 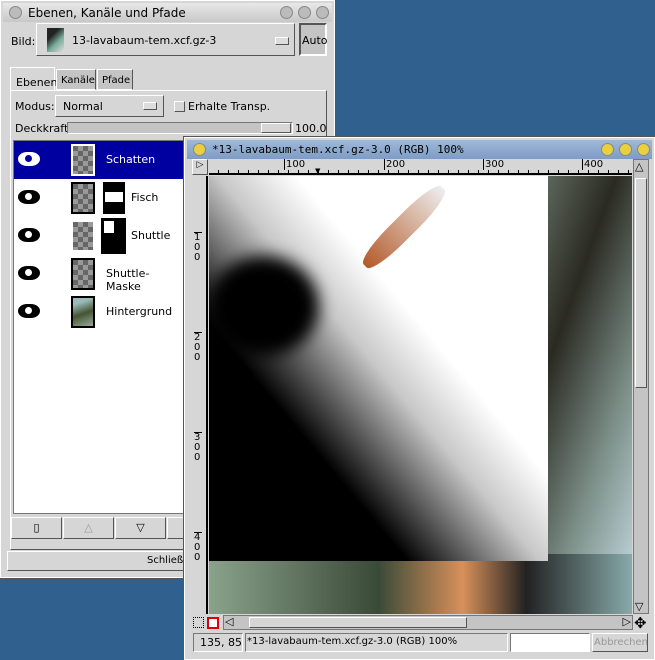 I want to click on lower-layer-button: ▽, so click(x=140, y=528).